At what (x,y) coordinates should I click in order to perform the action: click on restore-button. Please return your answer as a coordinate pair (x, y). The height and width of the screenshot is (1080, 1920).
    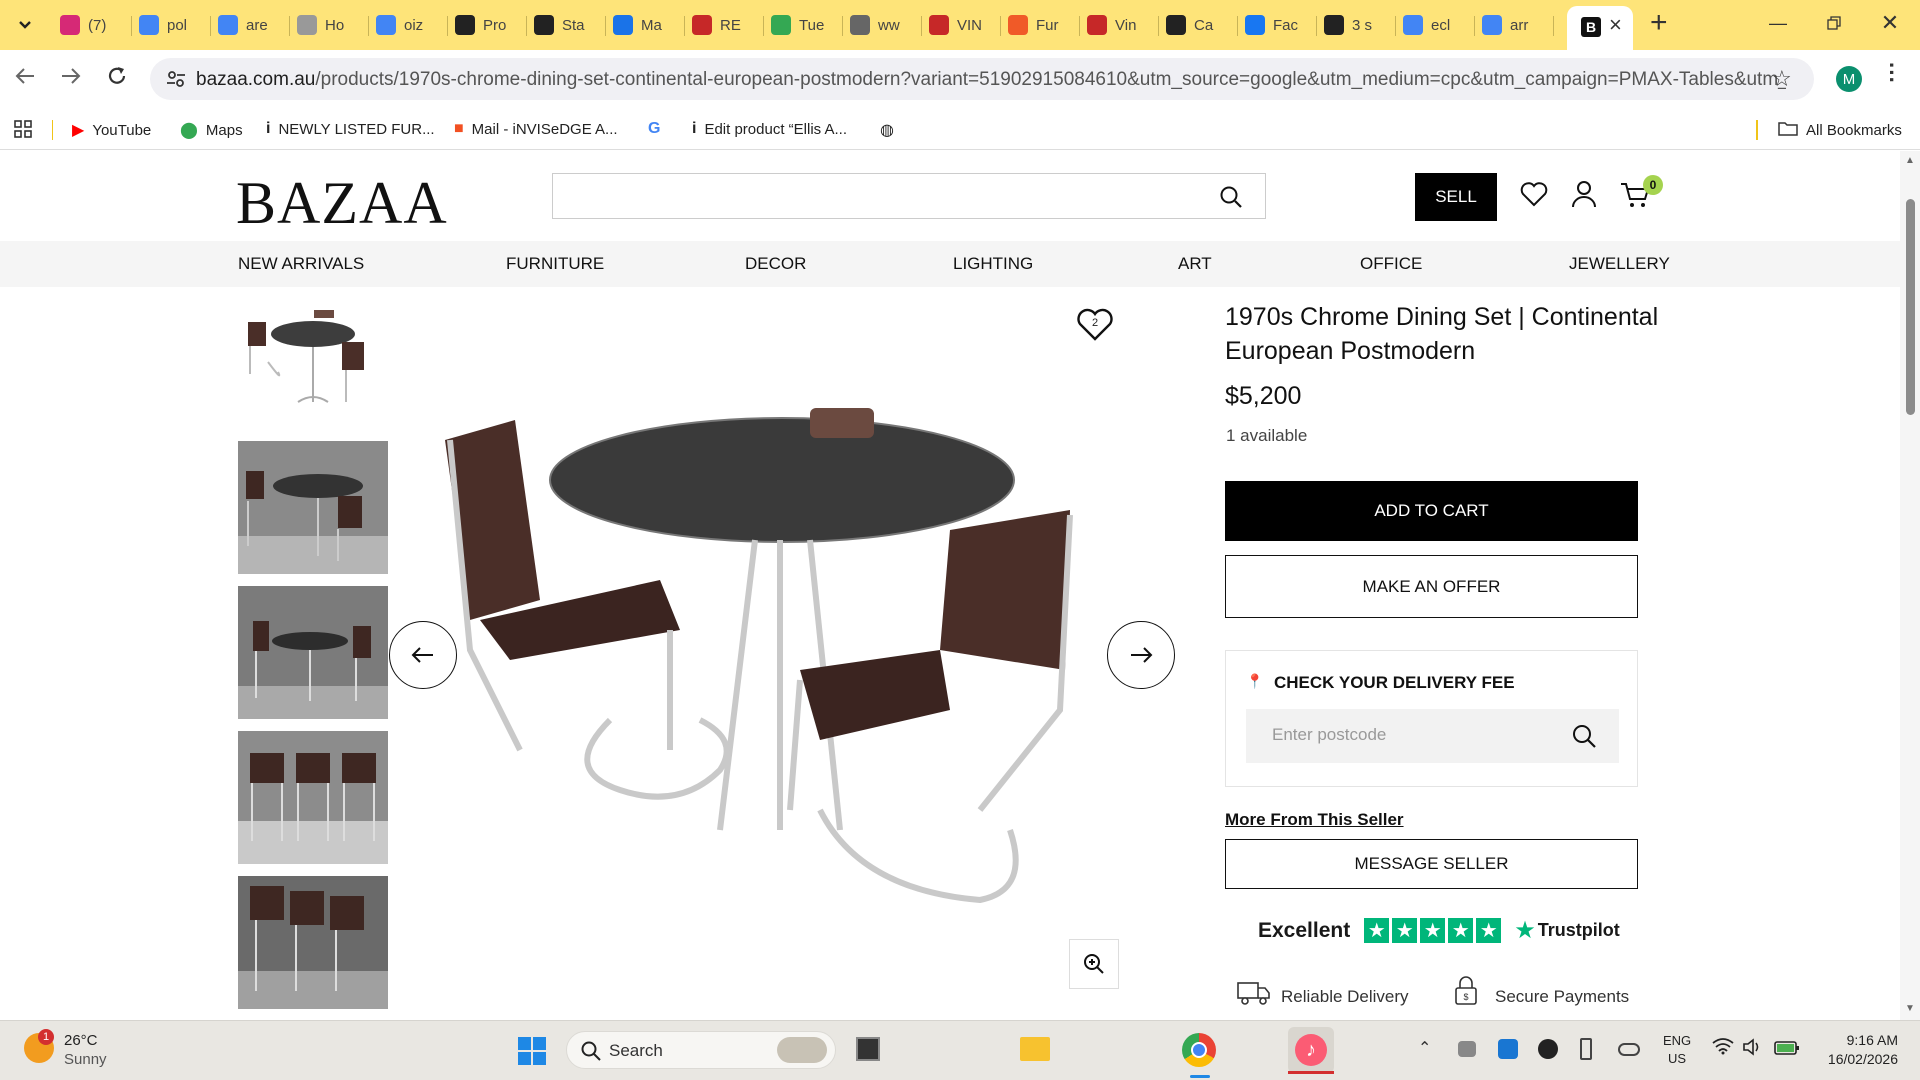
    Looking at the image, I should click on (1834, 23).